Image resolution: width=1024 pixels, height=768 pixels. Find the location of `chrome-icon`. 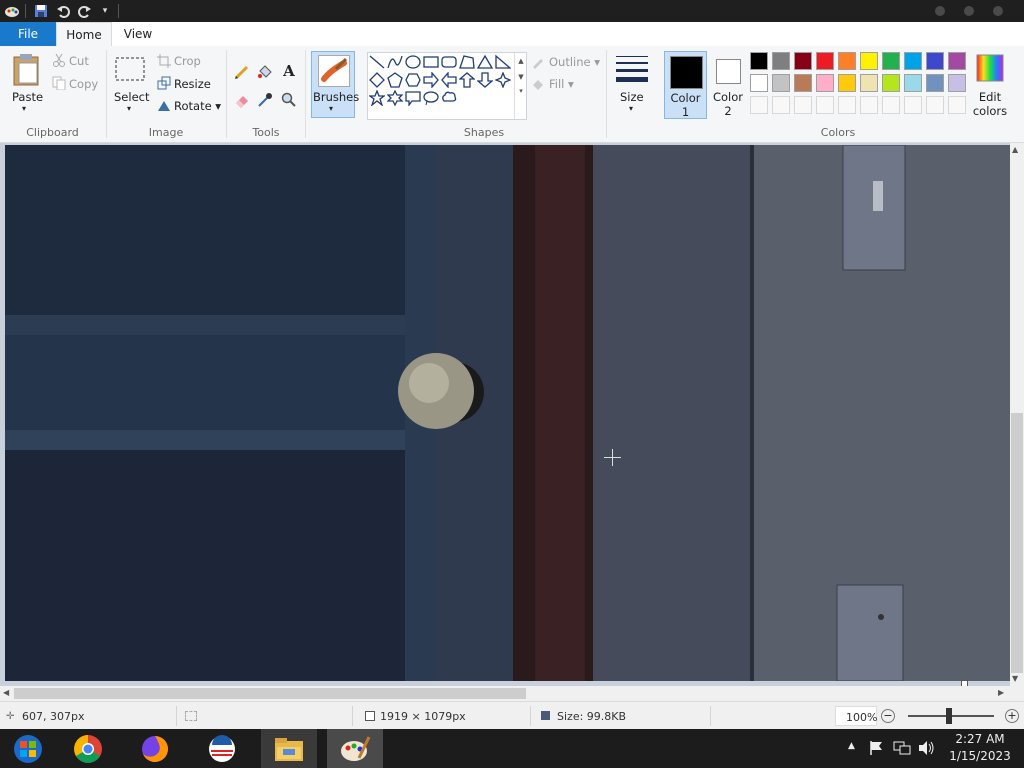

chrome-icon is located at coordinates (88, 748).